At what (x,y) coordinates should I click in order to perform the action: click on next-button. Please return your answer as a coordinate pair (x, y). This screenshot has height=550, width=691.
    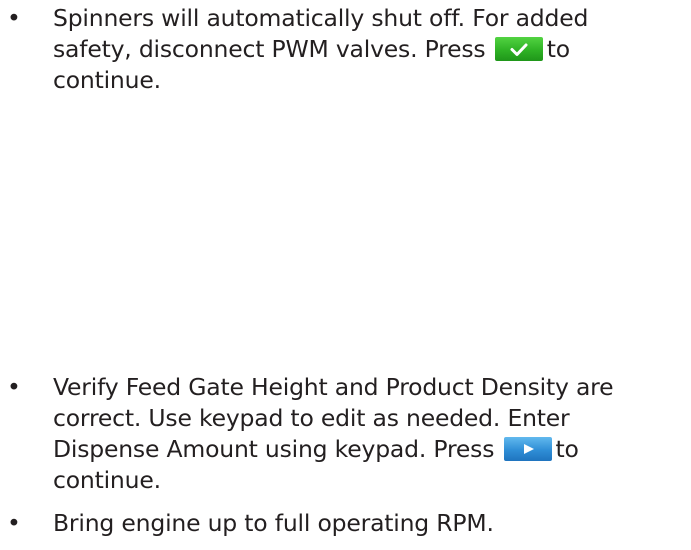
    Looking at the image, I should click on (527, 448).